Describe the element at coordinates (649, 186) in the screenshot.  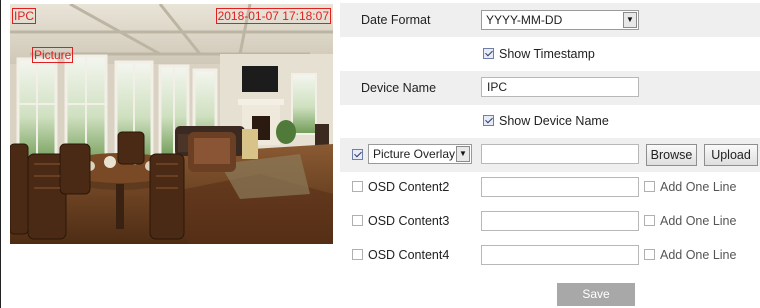
I see `osd-content2-add-line-checkbox` at that location.